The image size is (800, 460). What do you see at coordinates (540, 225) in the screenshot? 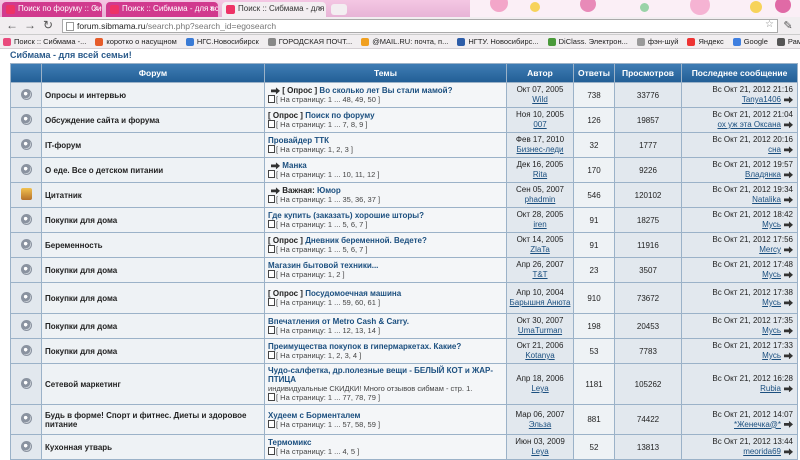
I see `author-link: iren` at bounding box center [540, 225].